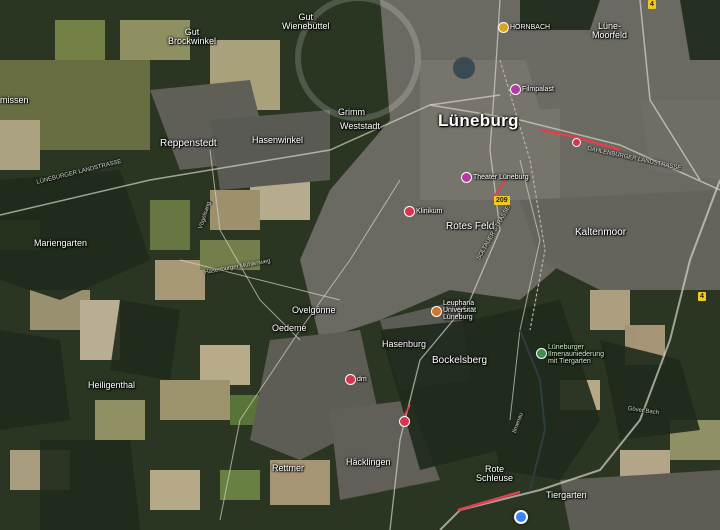  Describe the element at coordinates (464, 68) in the screenshot. I see `lake` at that location.